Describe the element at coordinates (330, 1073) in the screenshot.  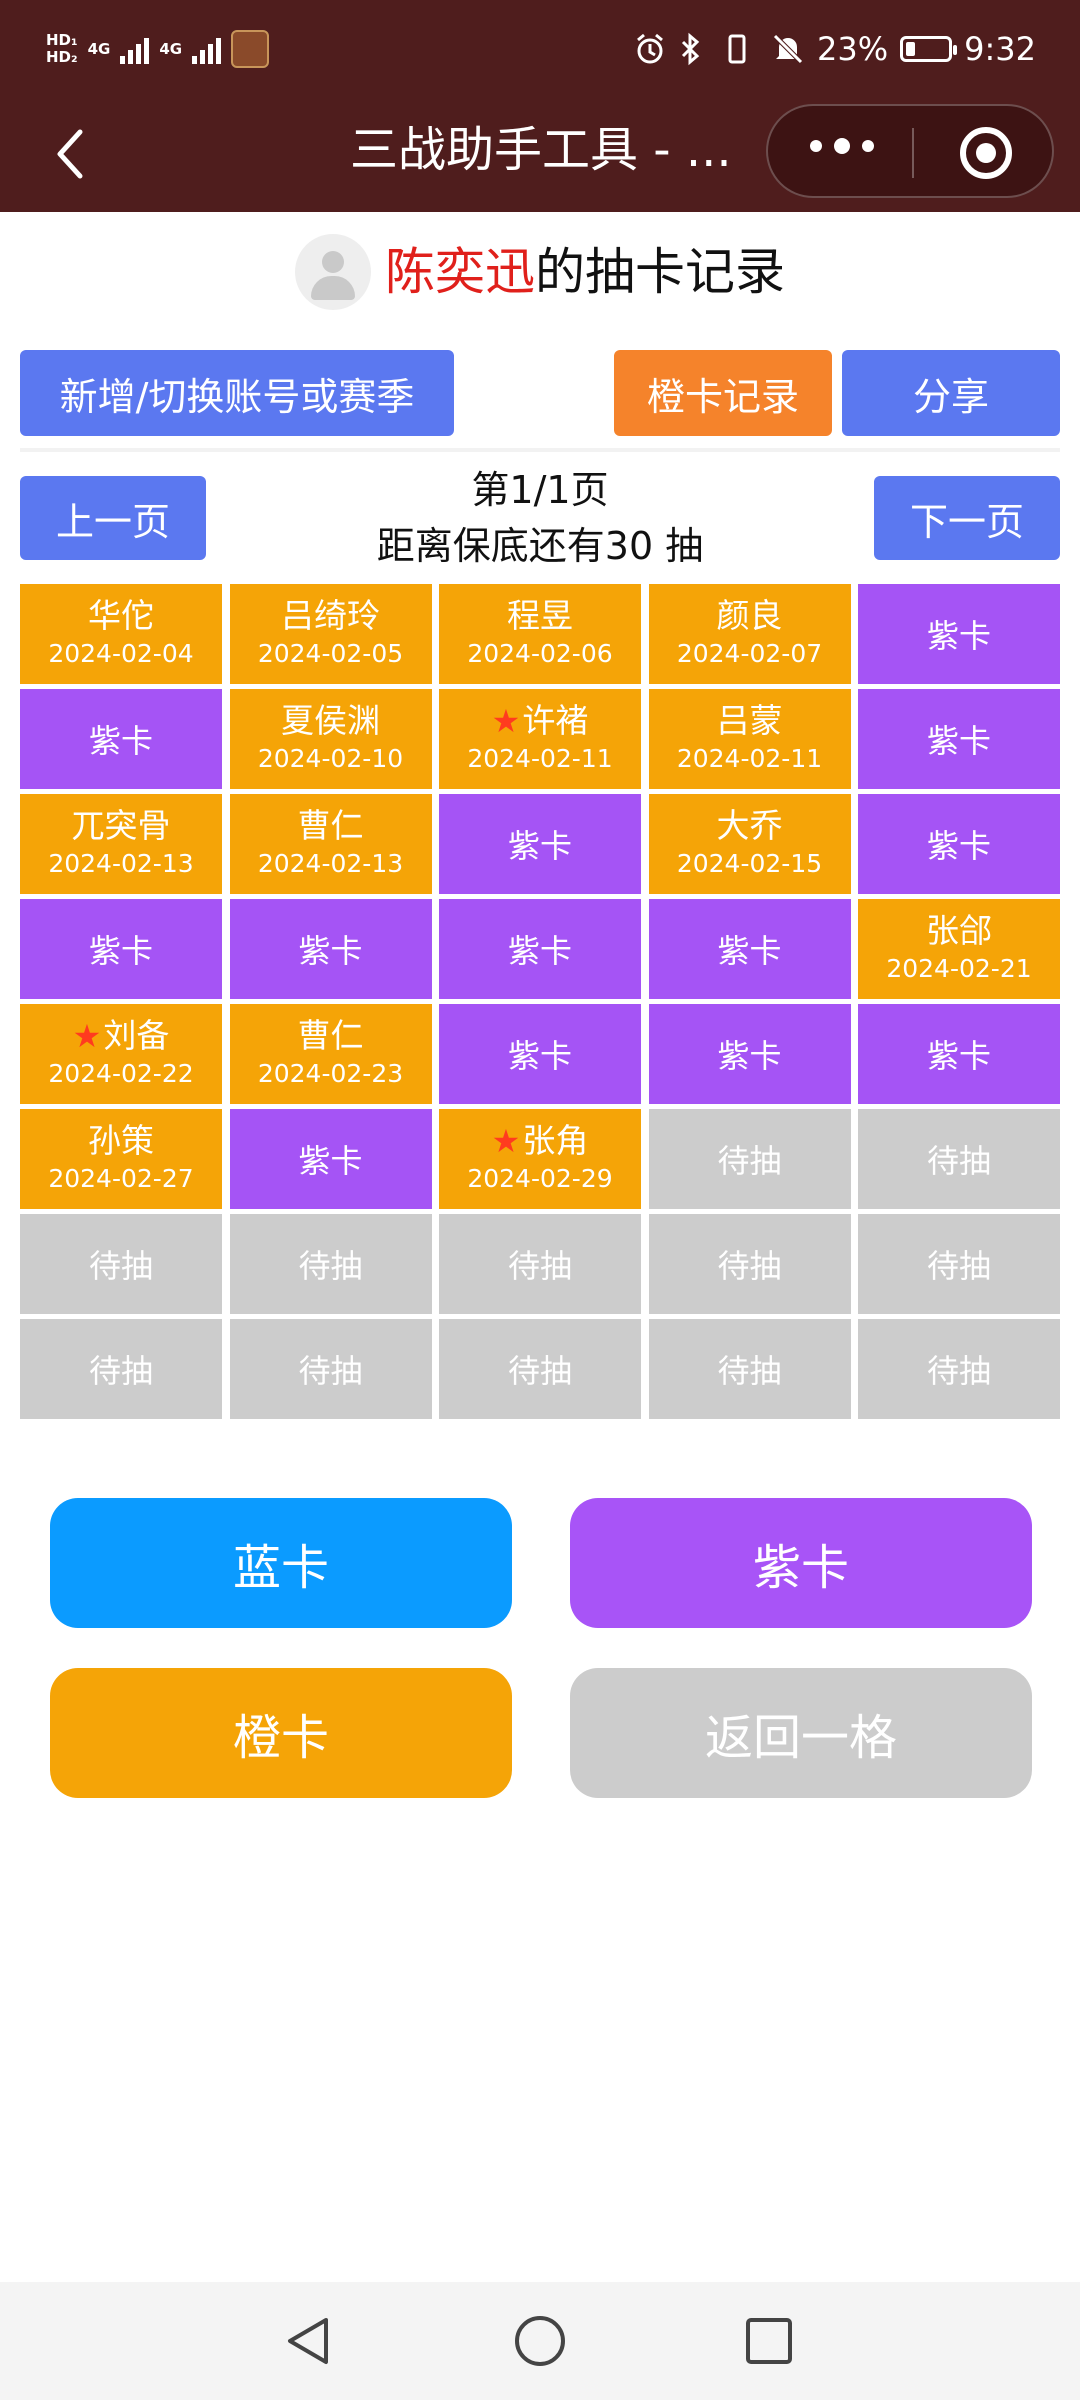
I see `draw-date: 2024-02-23` at that location.